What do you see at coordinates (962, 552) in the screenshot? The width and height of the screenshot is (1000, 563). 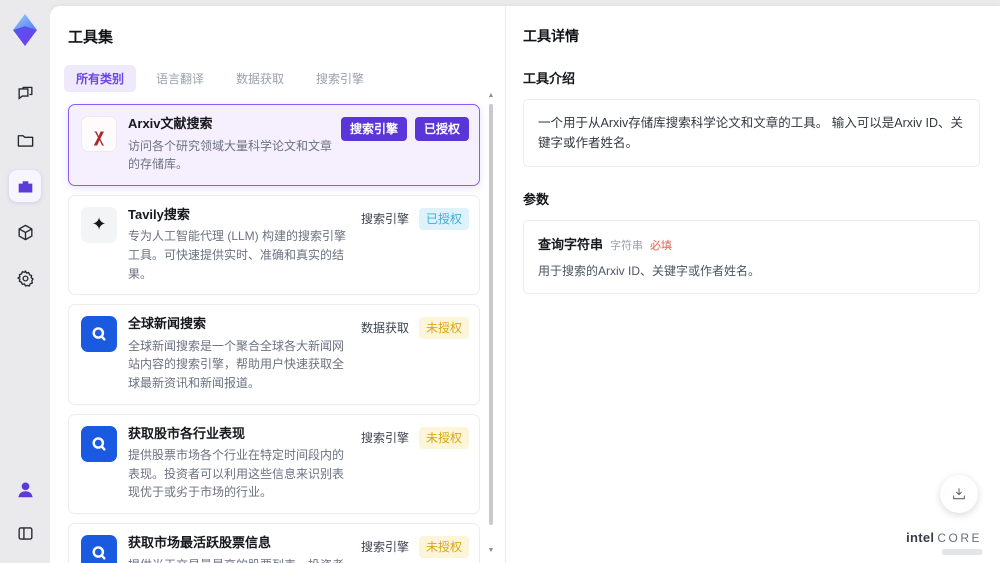 I see `processor-badge` at bounding box center [962, 552].